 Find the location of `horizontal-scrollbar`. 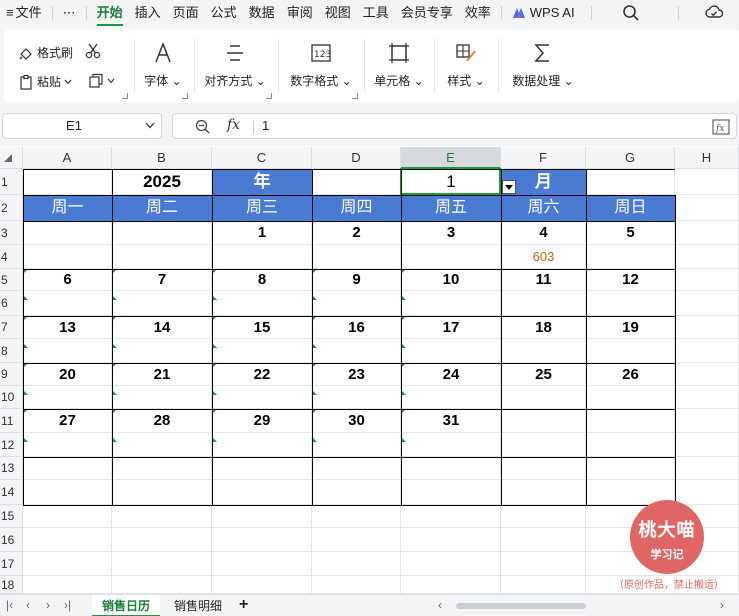

horizontal-scrollbar is located at coordinates (521, 606).